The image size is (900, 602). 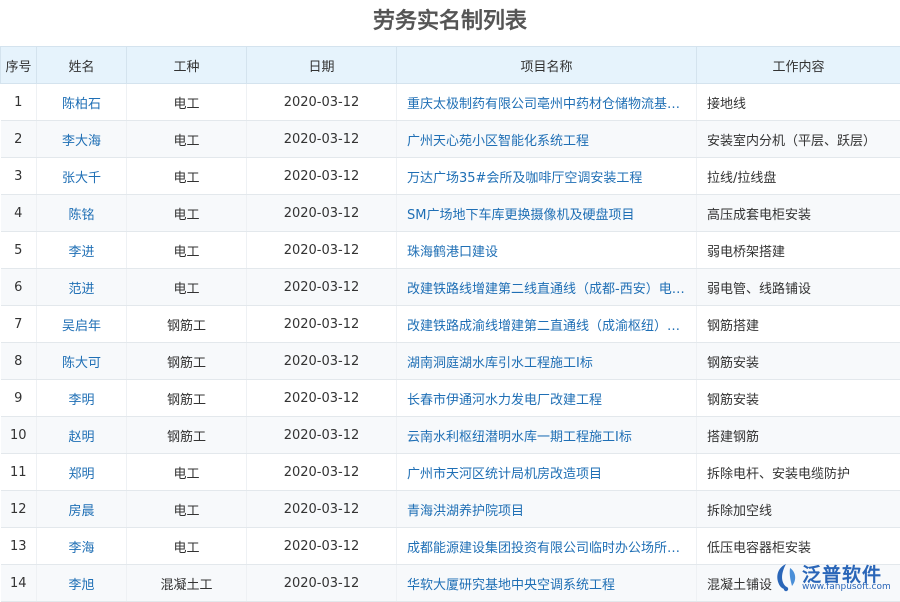 What do you see at coordinates (19, 324) in the screenshot?
I see `cell-index: 7` at bounding box center [19, 324].